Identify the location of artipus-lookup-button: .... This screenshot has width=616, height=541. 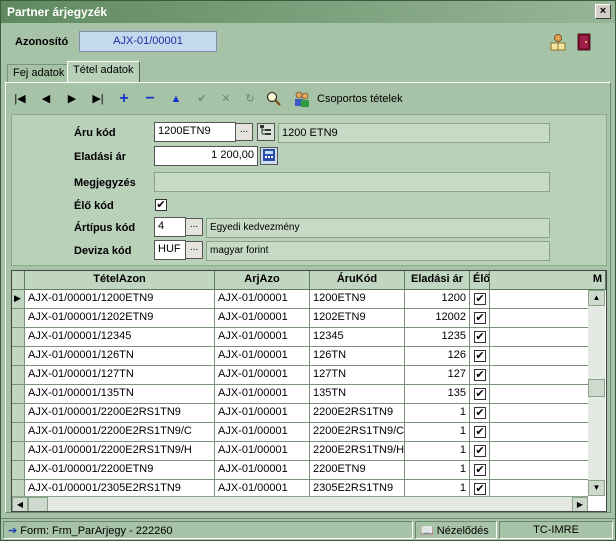
(194, 227).